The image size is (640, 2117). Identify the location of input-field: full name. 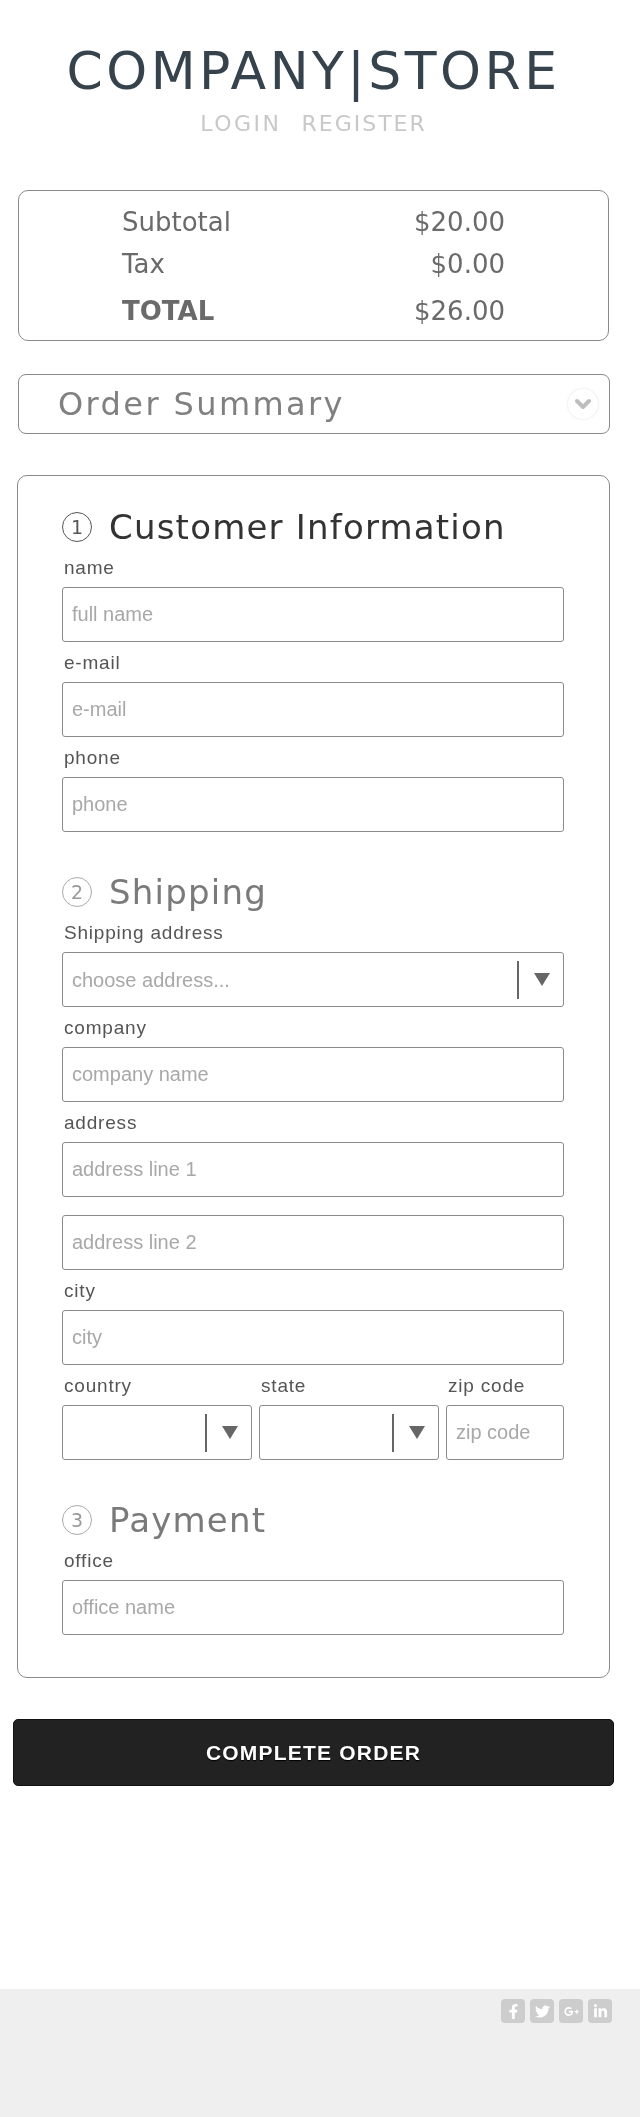
(313, 614).